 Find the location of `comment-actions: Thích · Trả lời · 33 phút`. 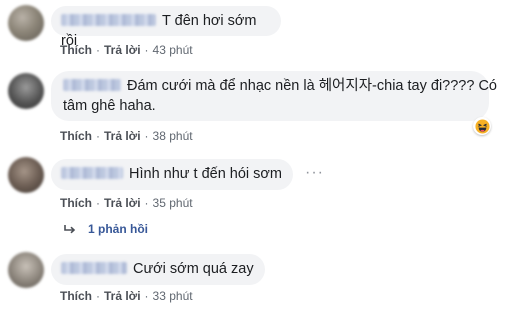

comment-actions: Thích · Trả lời · 33 phút is located at coordinates (126, 296).